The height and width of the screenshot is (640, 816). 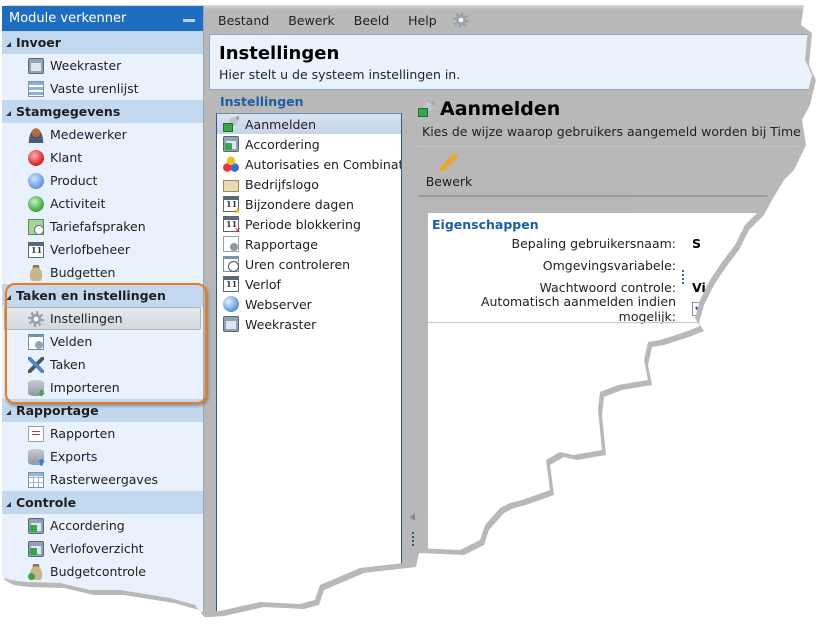 What do you see at coordinates (102, 341) in the screenshot?
I see `sidebar-item-velden: Velden` at bounding box center [102, 341].